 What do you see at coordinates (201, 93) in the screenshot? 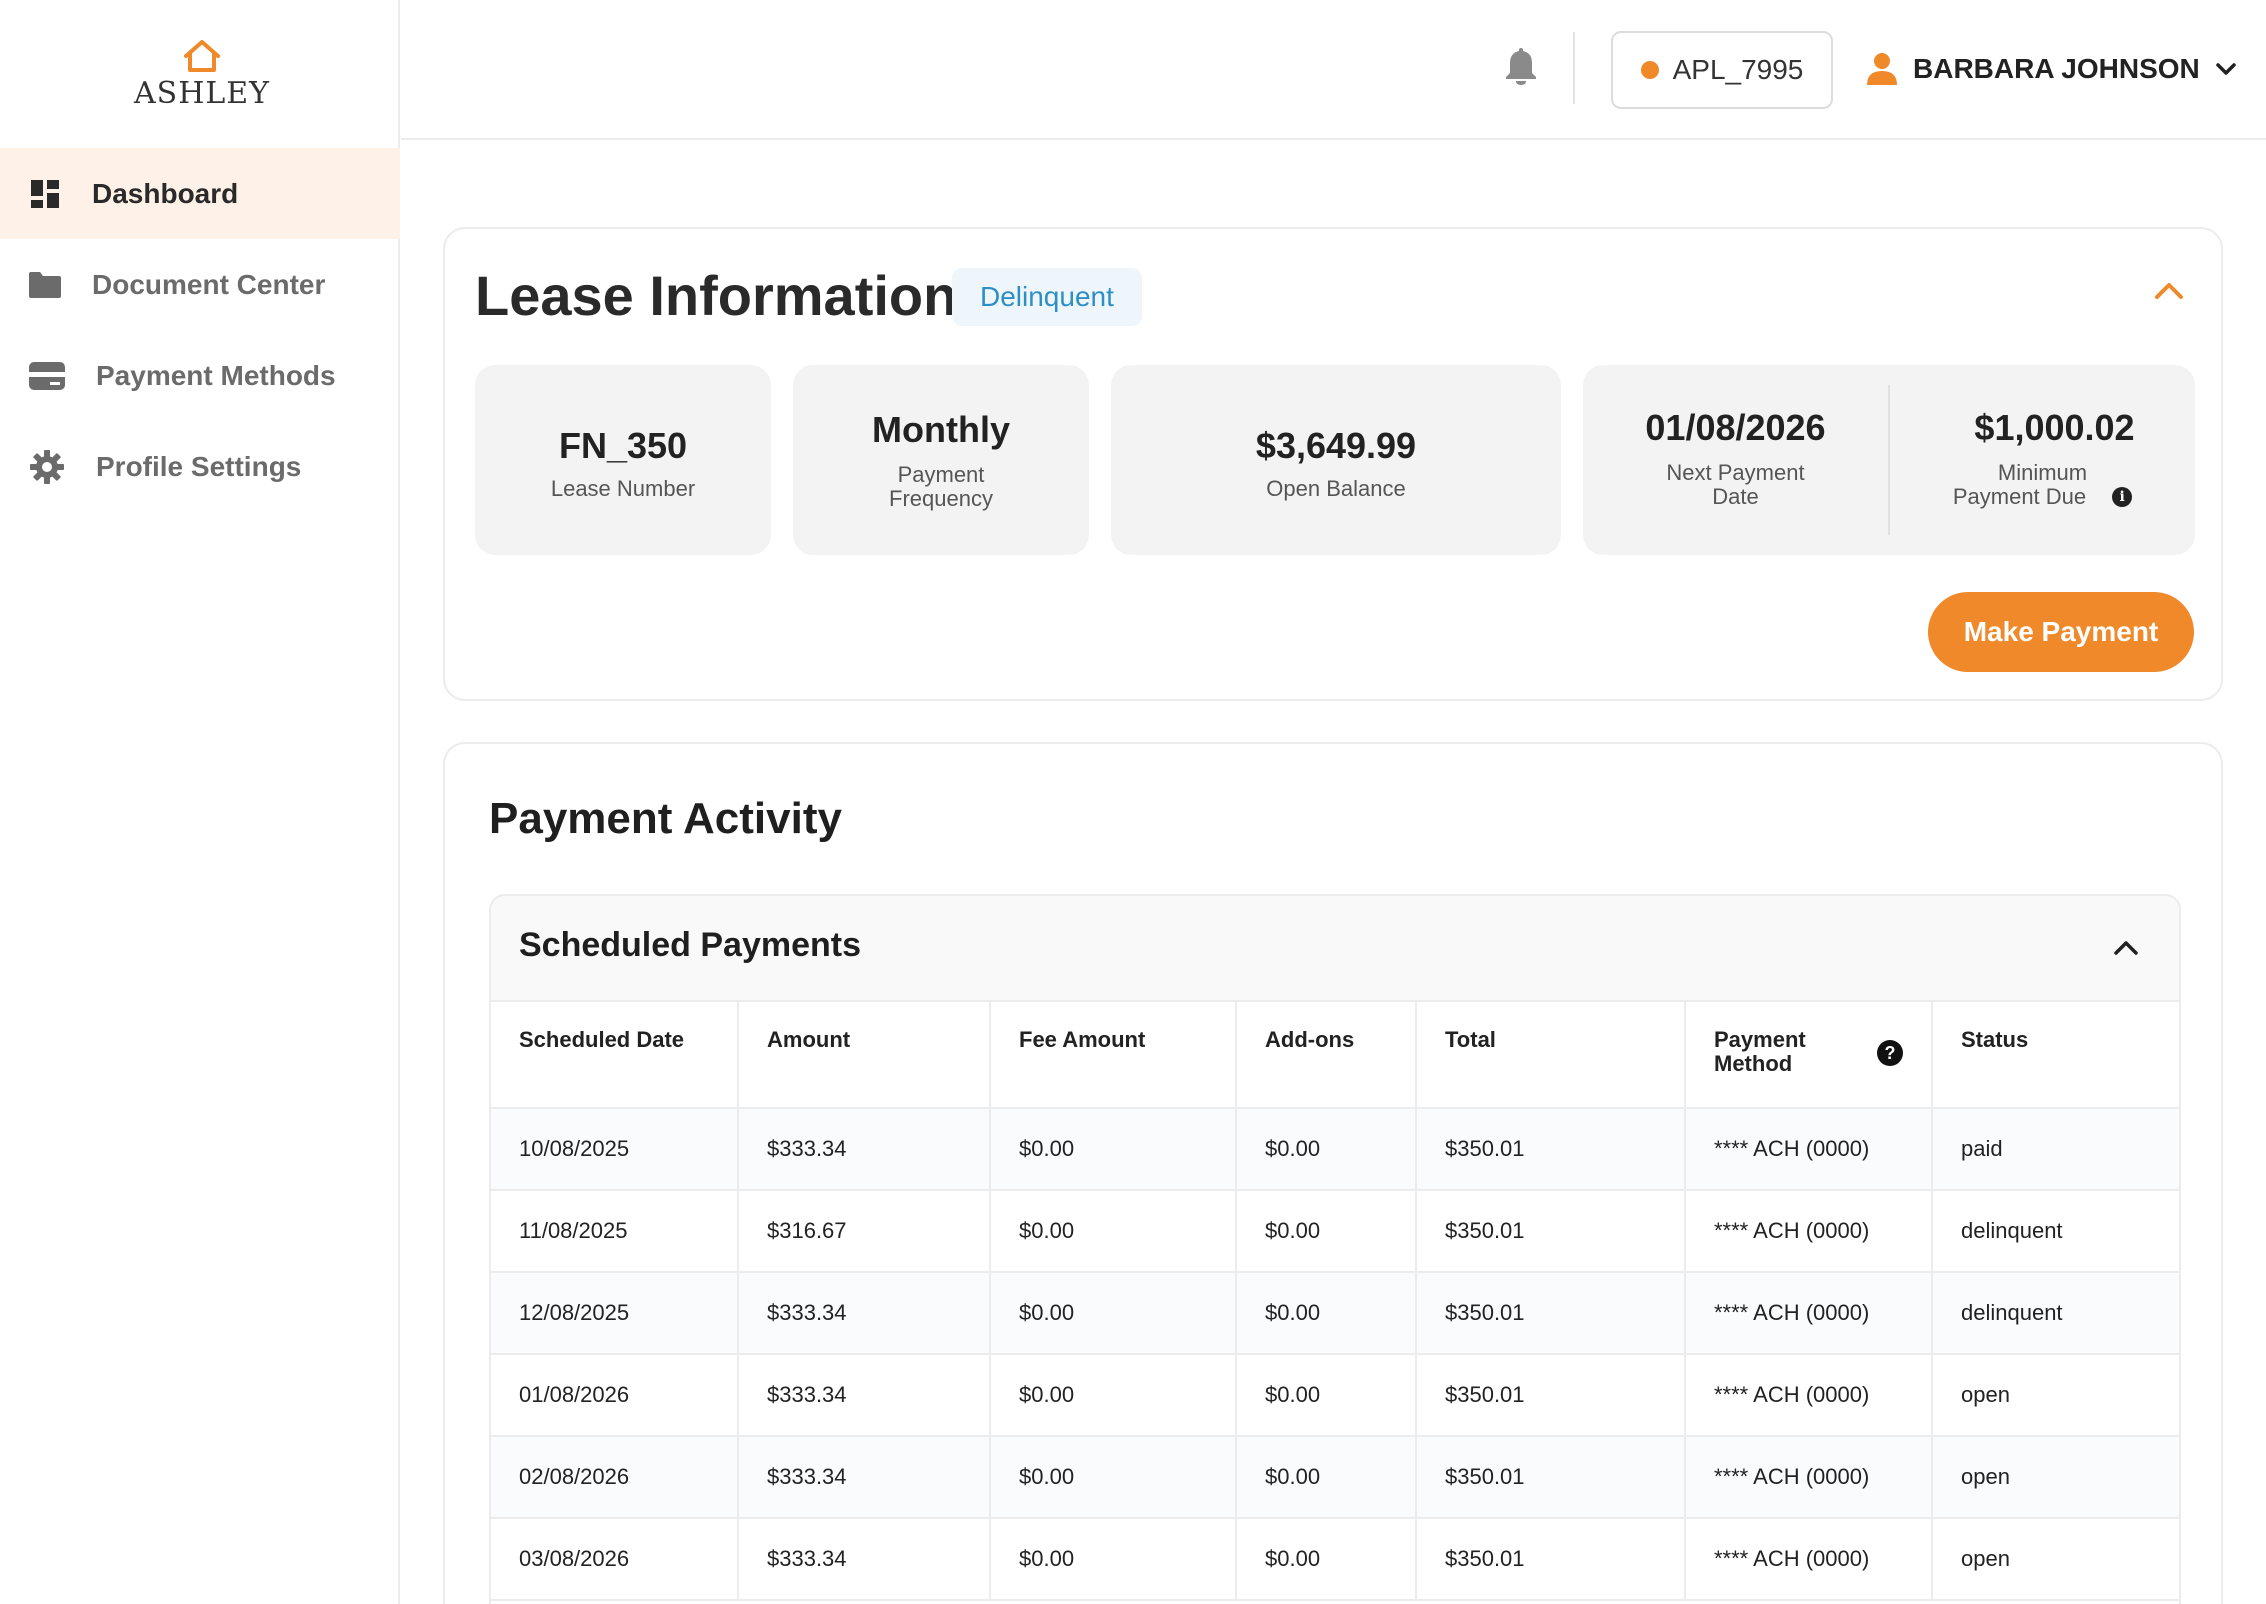
I see `logo-text: ASHLEY` at bounding box center [201, 93].